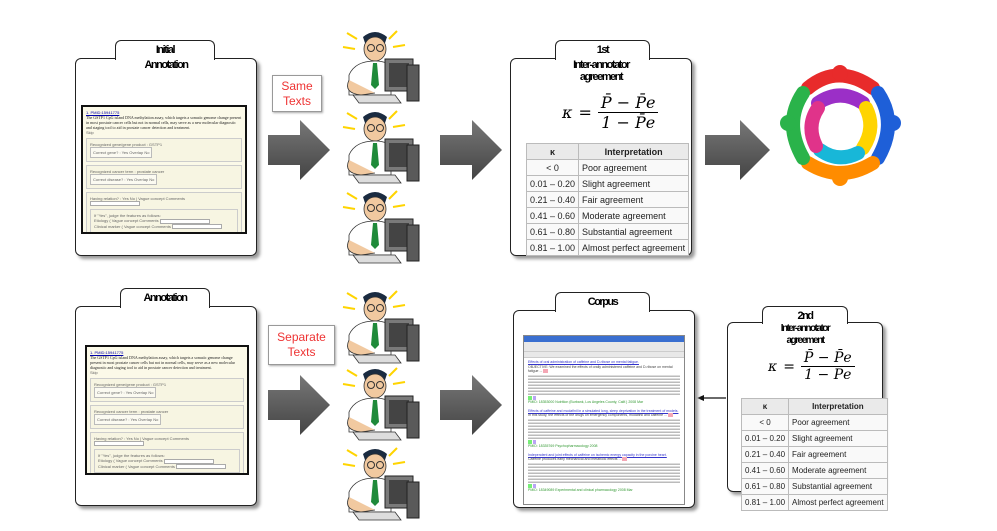 The width and height of the screenshot is (997, 531). I want to click on title-line: 1st, so click(603, 50).